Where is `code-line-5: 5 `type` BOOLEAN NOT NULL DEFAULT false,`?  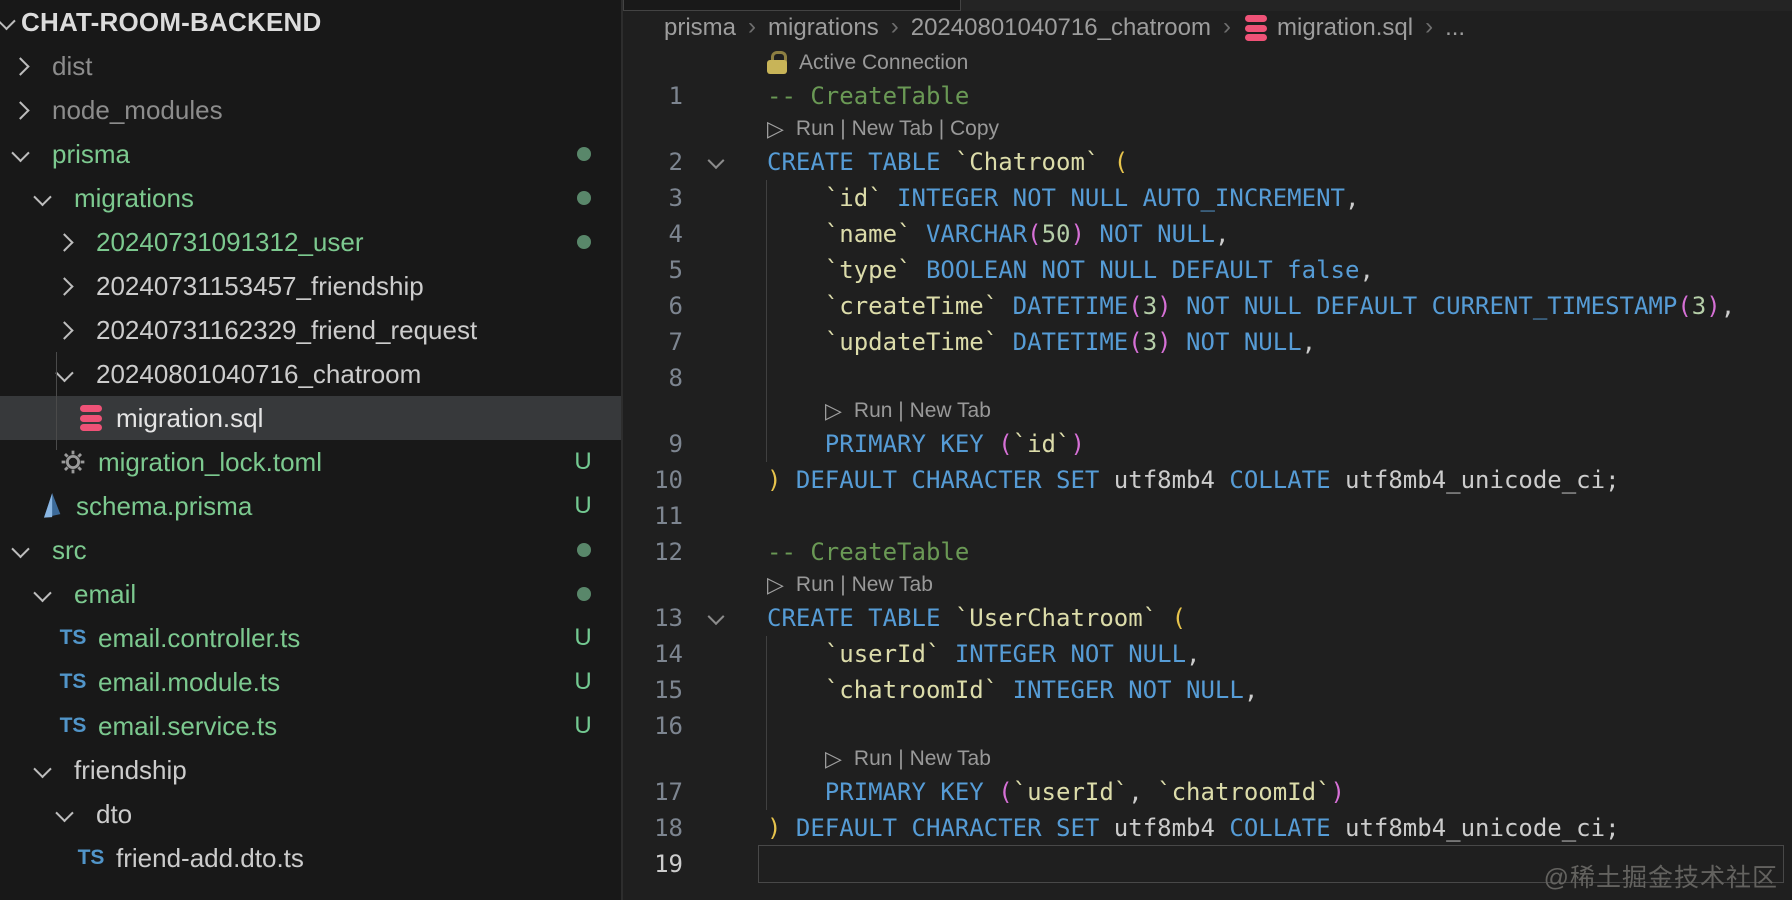
code-line-5: 5 `type` BOOLEAN NOT NULL DEFAULT false, is located at coordinates (1207, 270).